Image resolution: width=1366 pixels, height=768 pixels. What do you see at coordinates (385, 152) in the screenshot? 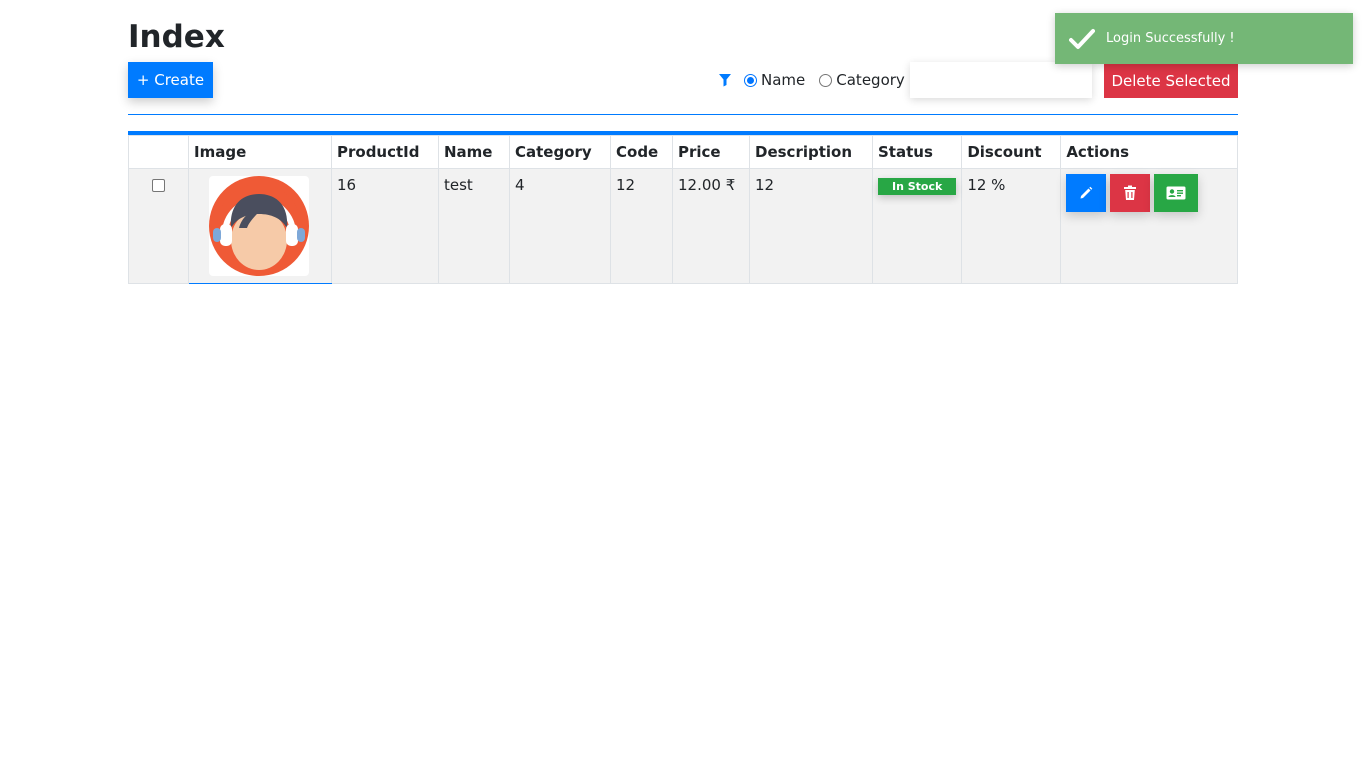
I see `header-productid: ProductId` at bounding box center [385, 152].